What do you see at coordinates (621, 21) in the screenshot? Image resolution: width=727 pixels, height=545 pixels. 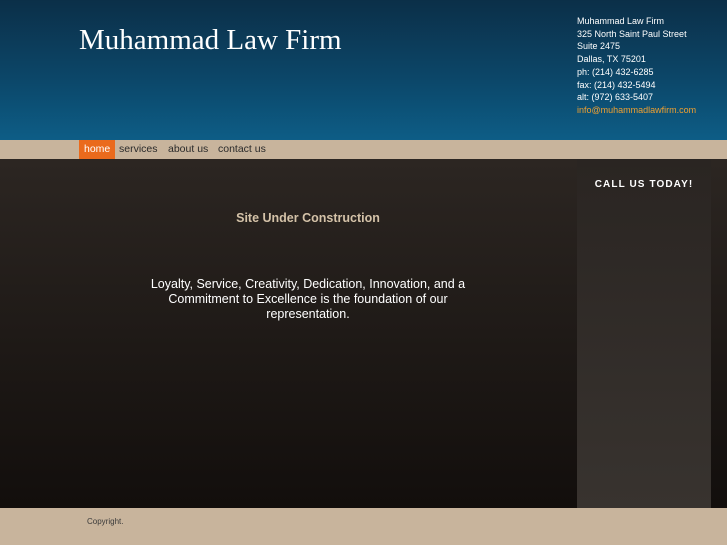 I see `contact-firm-name: Muhammad Law Firm` at bounding box center [621, 21].